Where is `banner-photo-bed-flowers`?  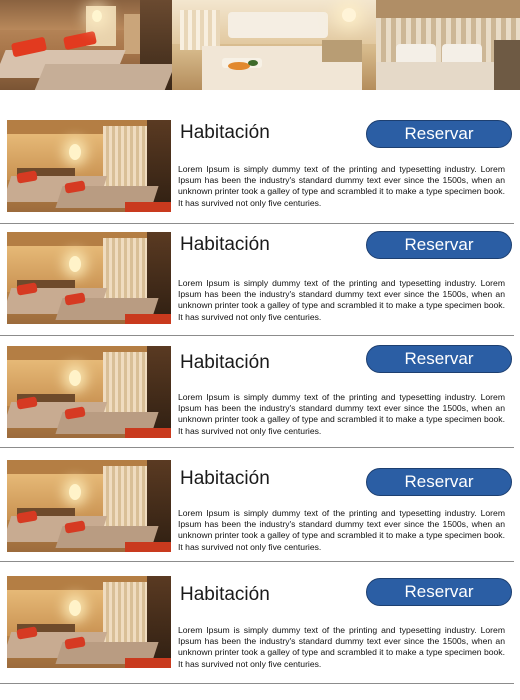
banner-photo-bed-flowers is located at coordinates (274, 45).